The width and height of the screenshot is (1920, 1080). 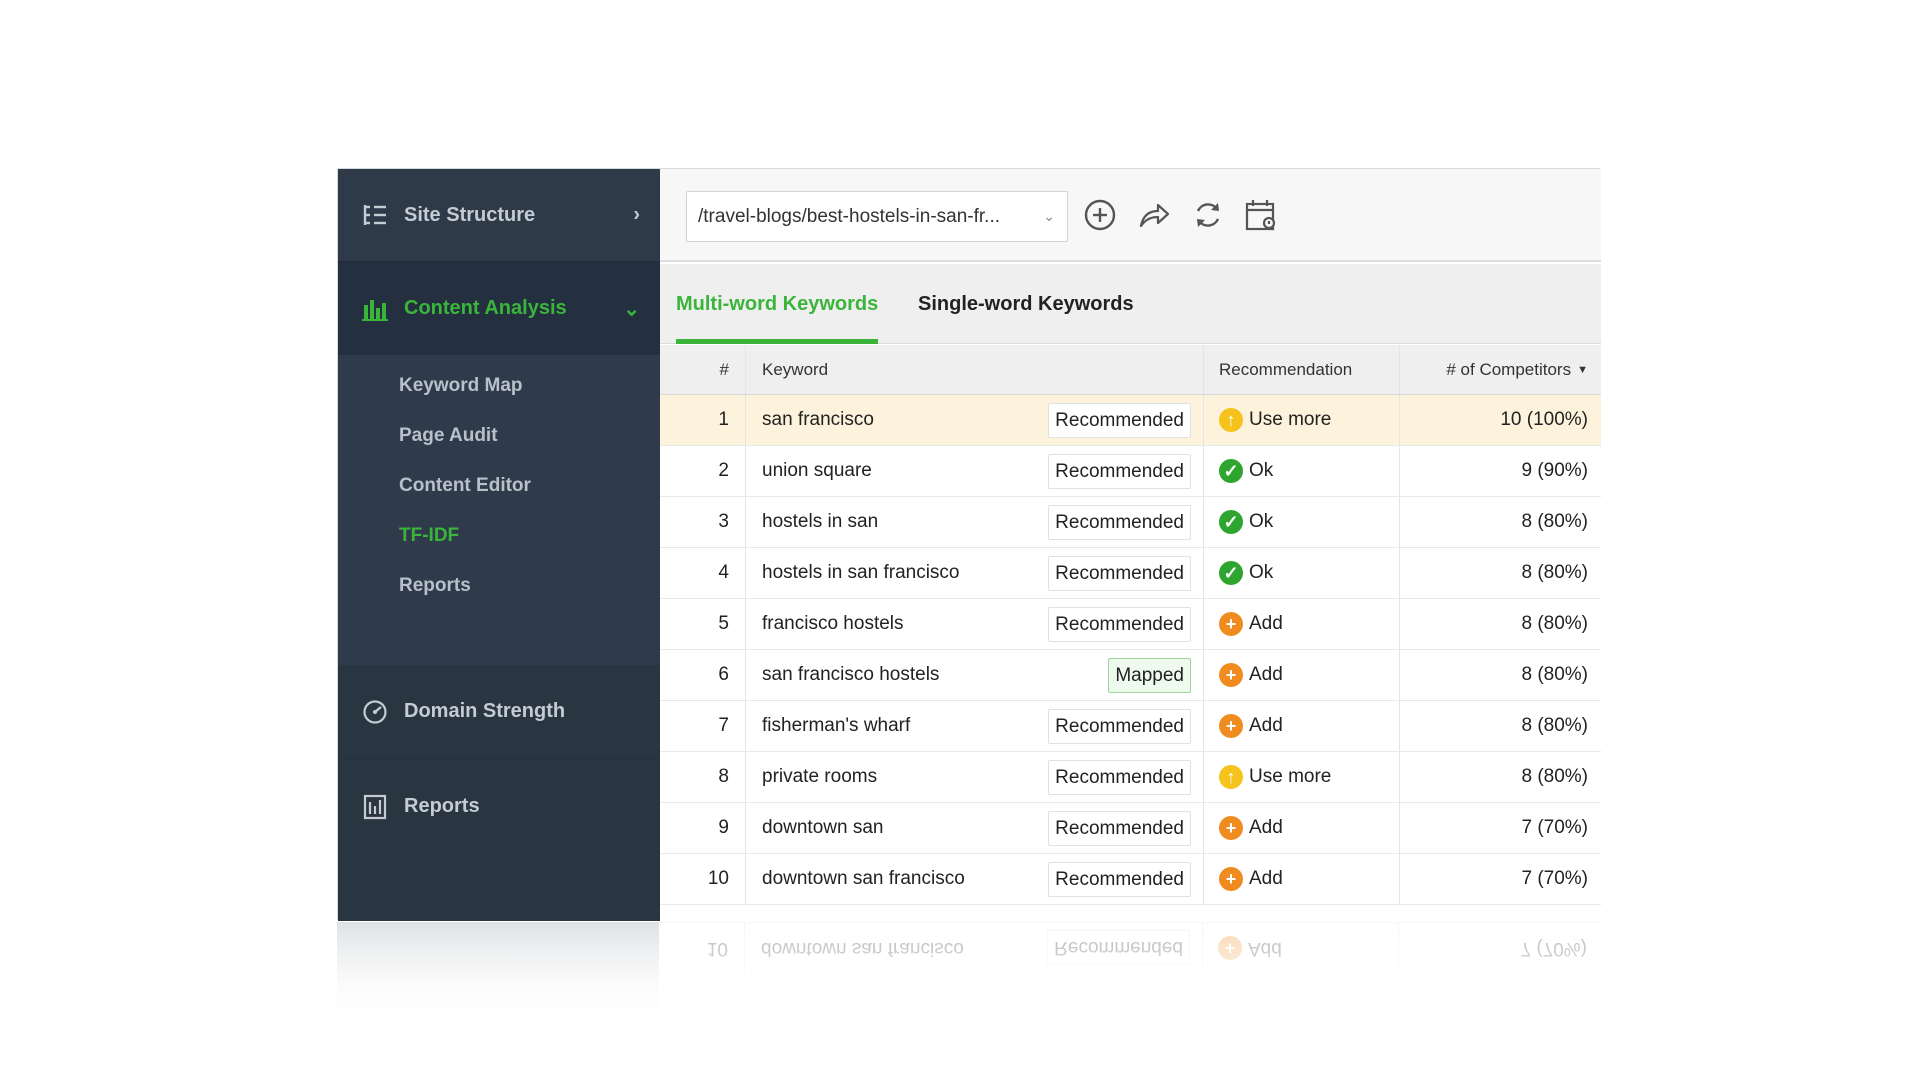 I want to click on keyword-cell: san francisco hostels Mapped, so click(x=975, y=675).